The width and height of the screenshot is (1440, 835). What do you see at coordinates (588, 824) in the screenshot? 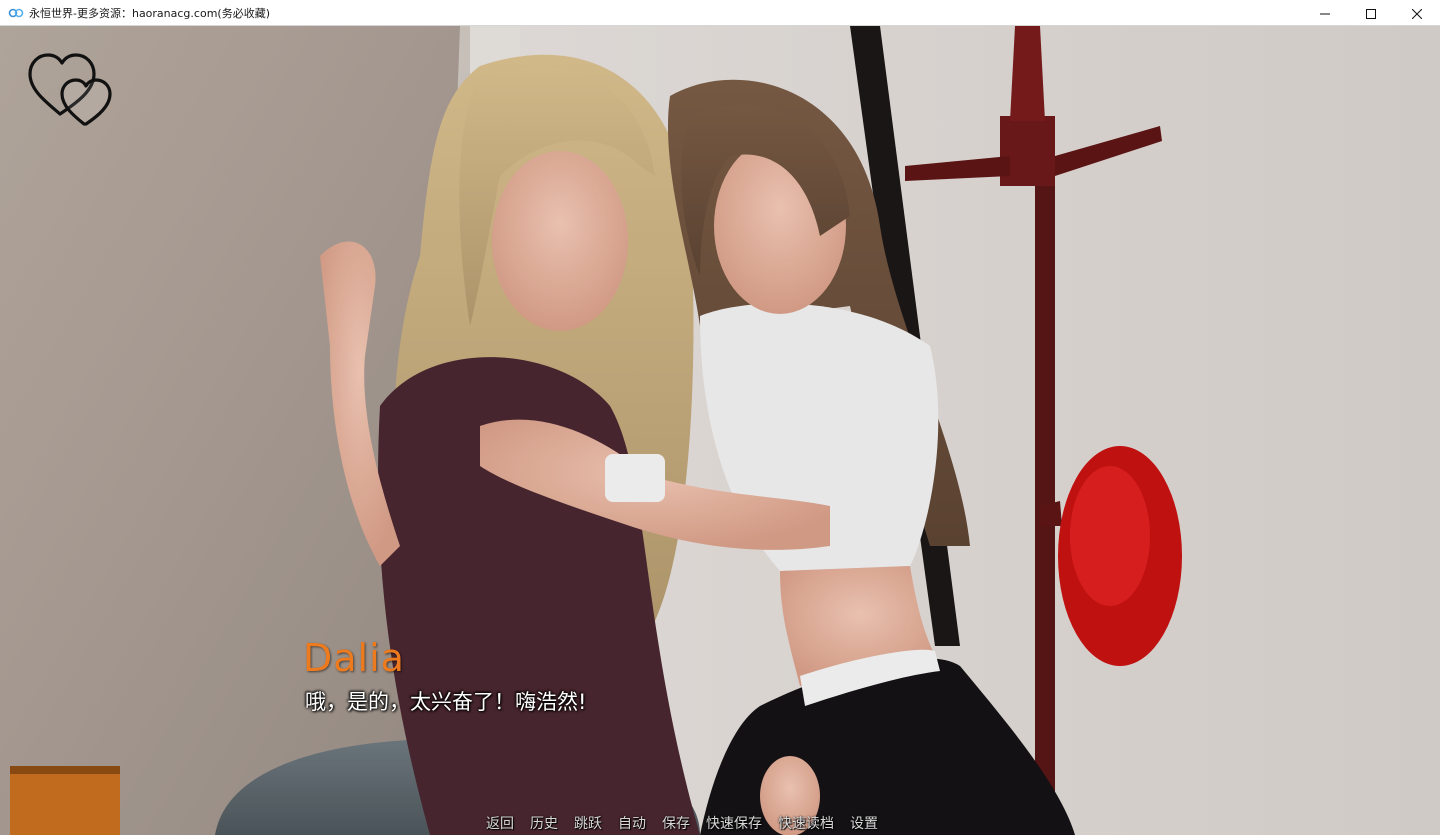
I see `quick-menu-skip-button: 跳跃` at bounding box center [588, 824].